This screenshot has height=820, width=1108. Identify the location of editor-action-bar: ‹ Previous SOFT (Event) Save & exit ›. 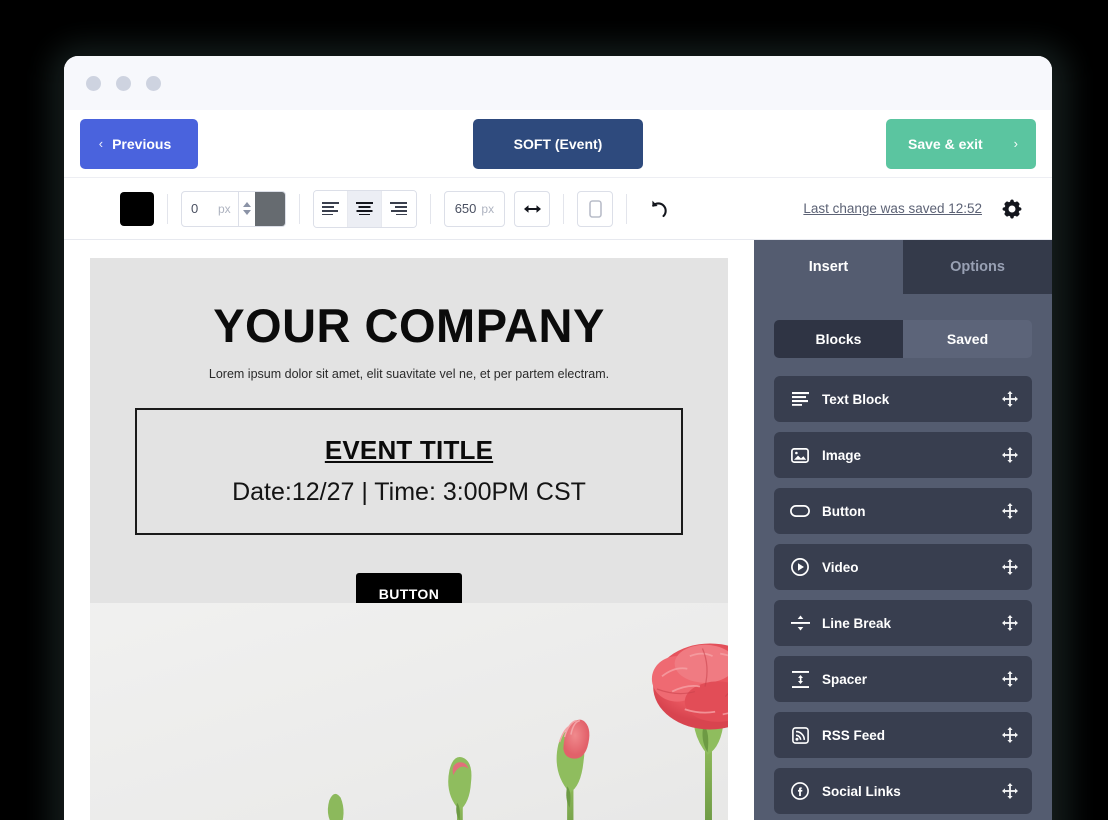
(558, 144).